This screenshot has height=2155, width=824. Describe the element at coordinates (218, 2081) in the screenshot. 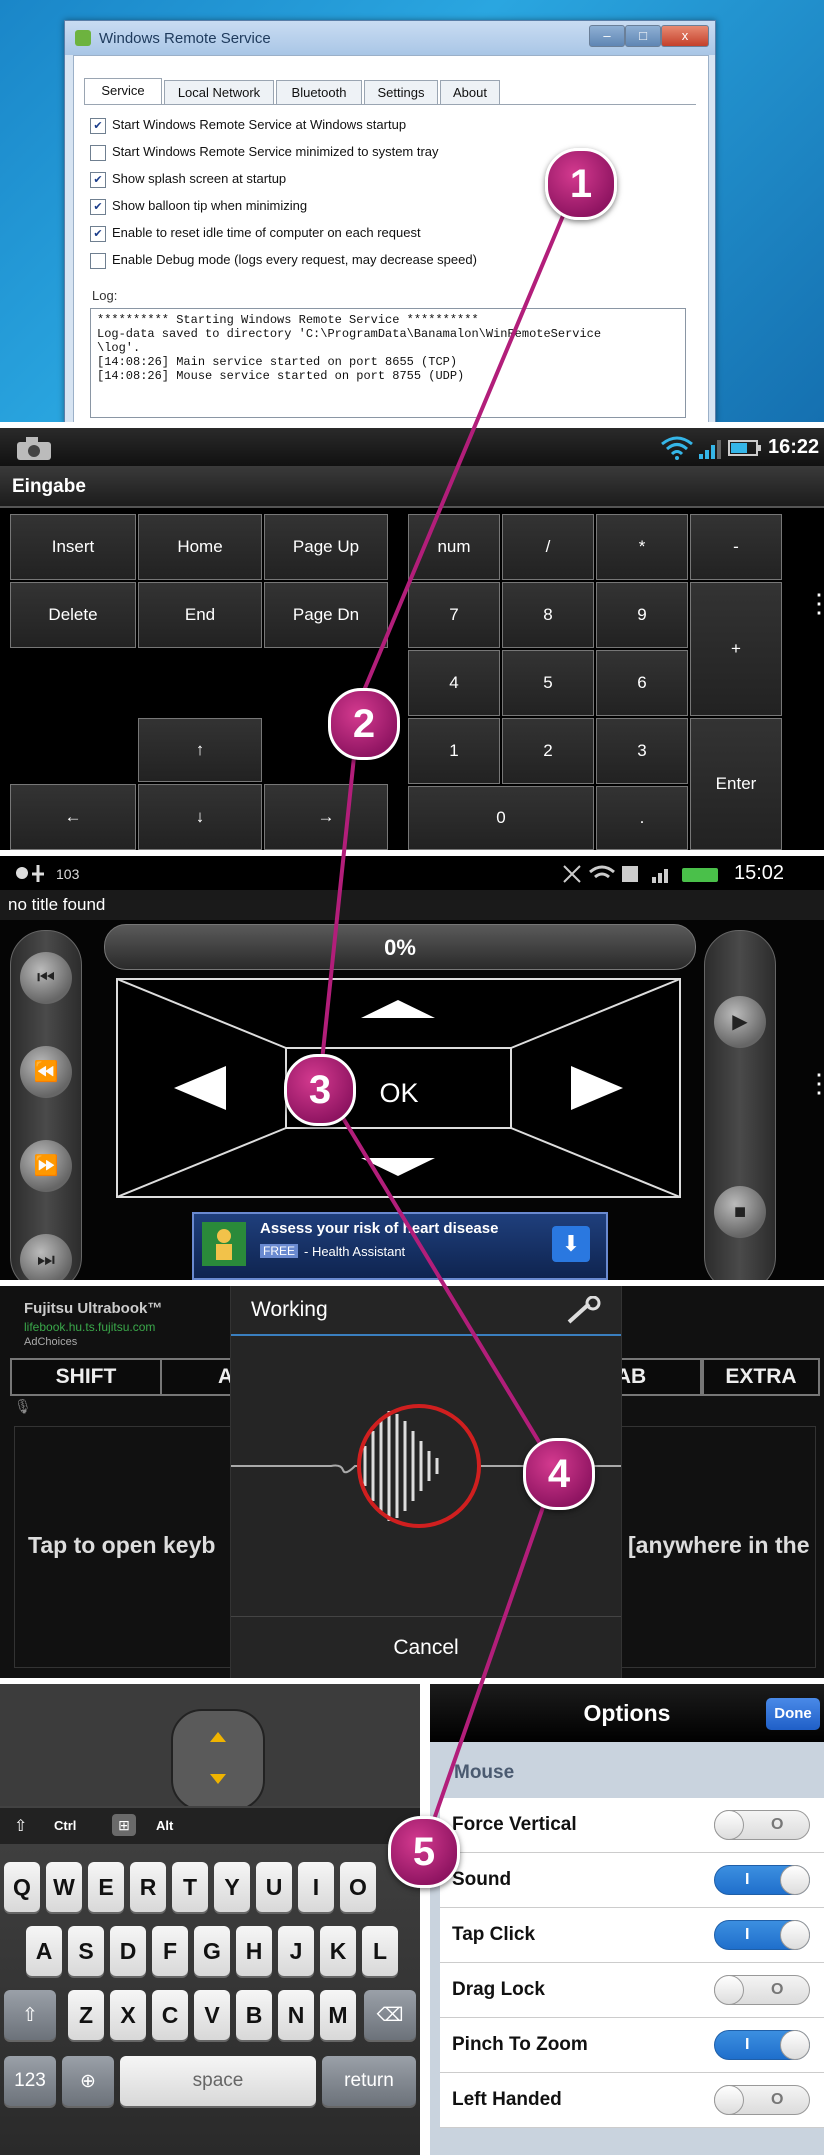

I see `space-key: space` at that location.